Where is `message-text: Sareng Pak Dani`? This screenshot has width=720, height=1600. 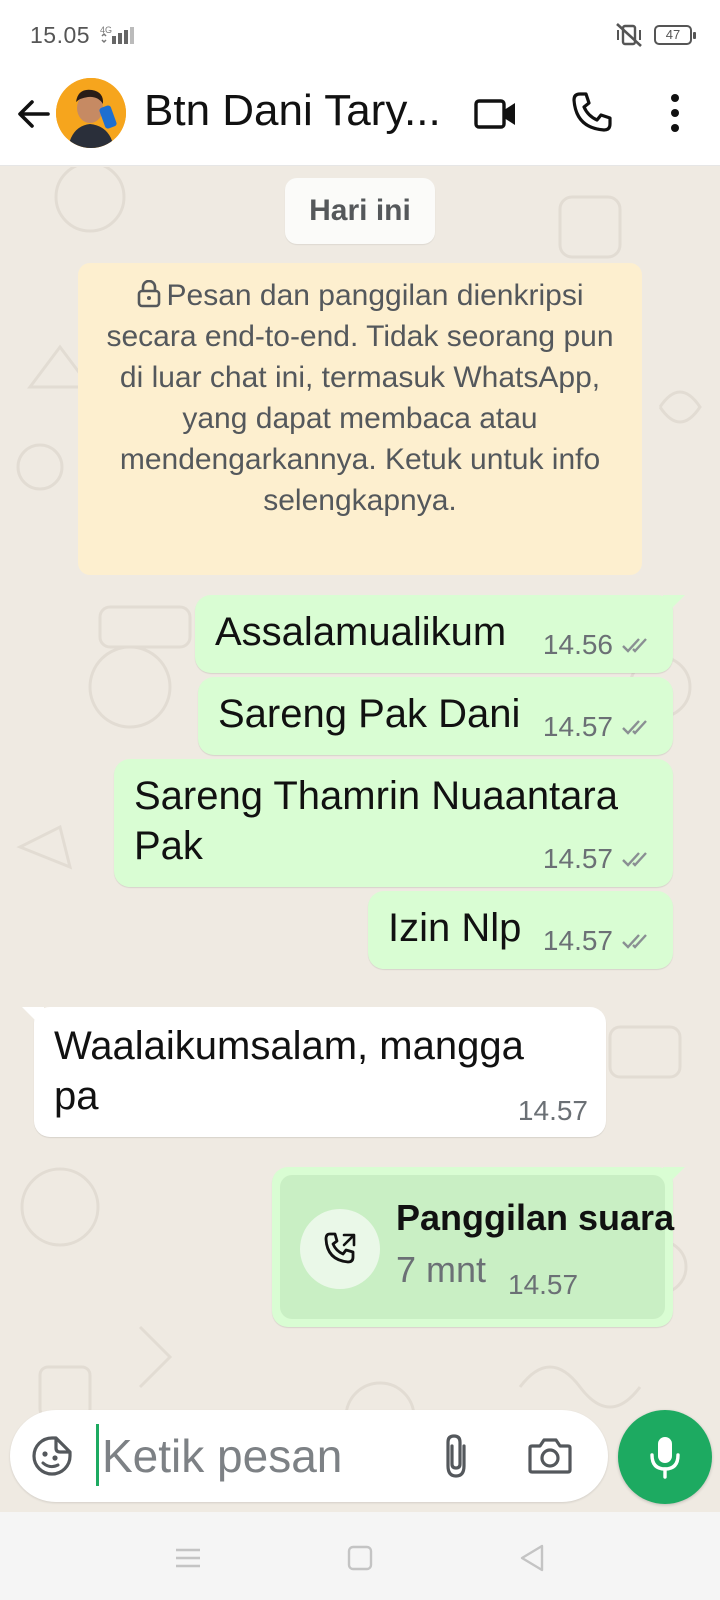 message-text: Sareng Pak Dani is located at coordinates (369, 714).